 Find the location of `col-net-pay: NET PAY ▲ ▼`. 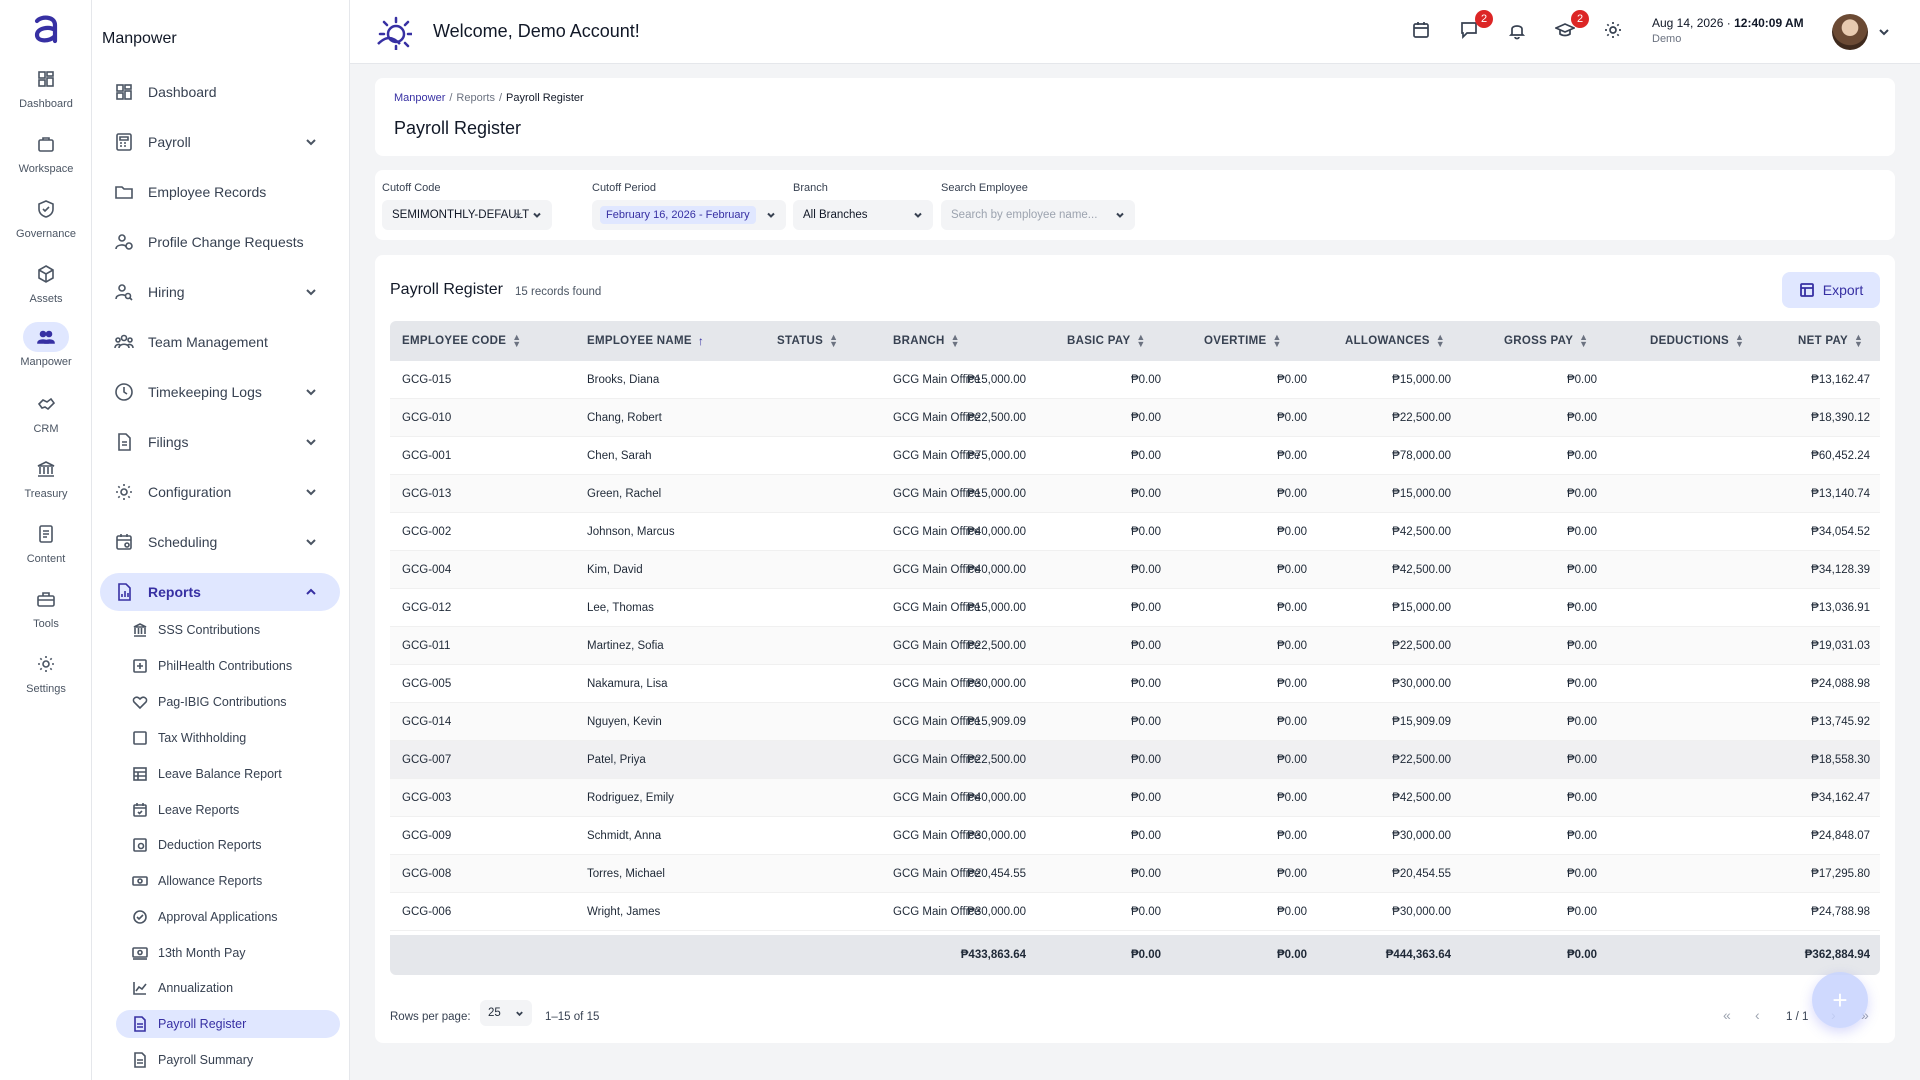

col-net-pay: NET PAY ▲ ▼ is located at coordinates (1830, 341).